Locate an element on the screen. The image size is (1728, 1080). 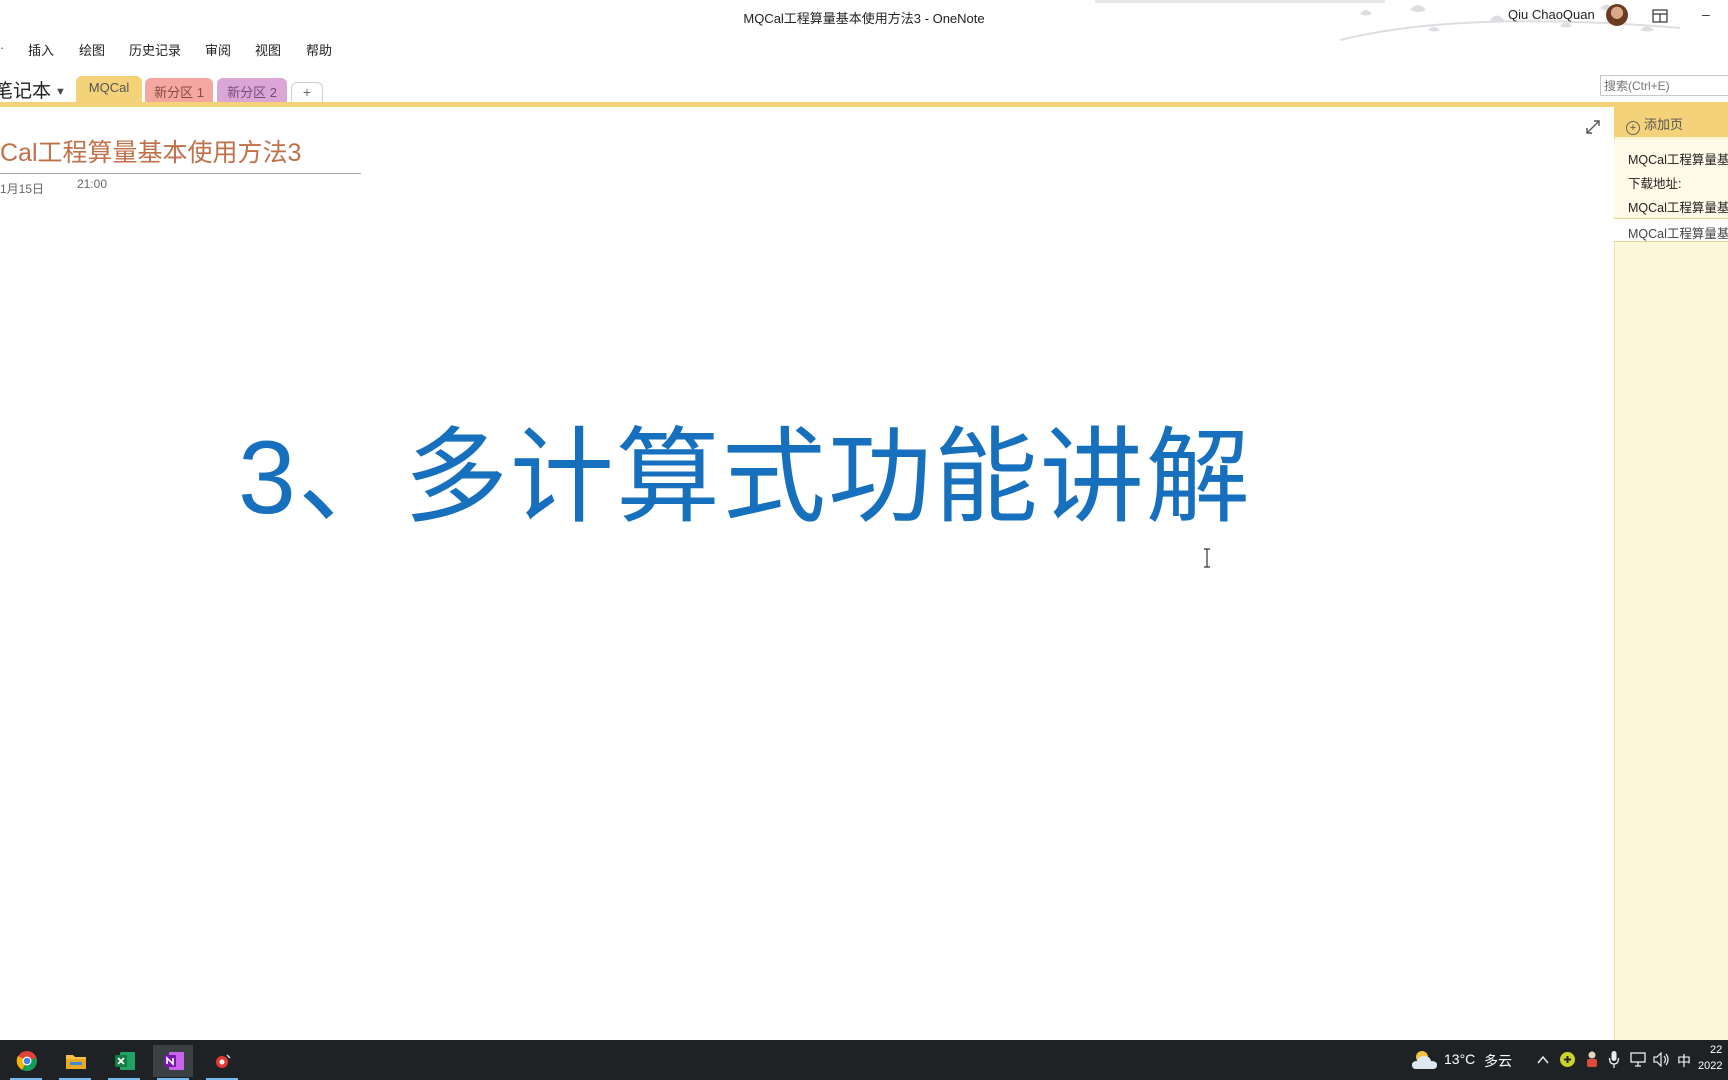
page-list-pane is located at coordinates (1671, 573).